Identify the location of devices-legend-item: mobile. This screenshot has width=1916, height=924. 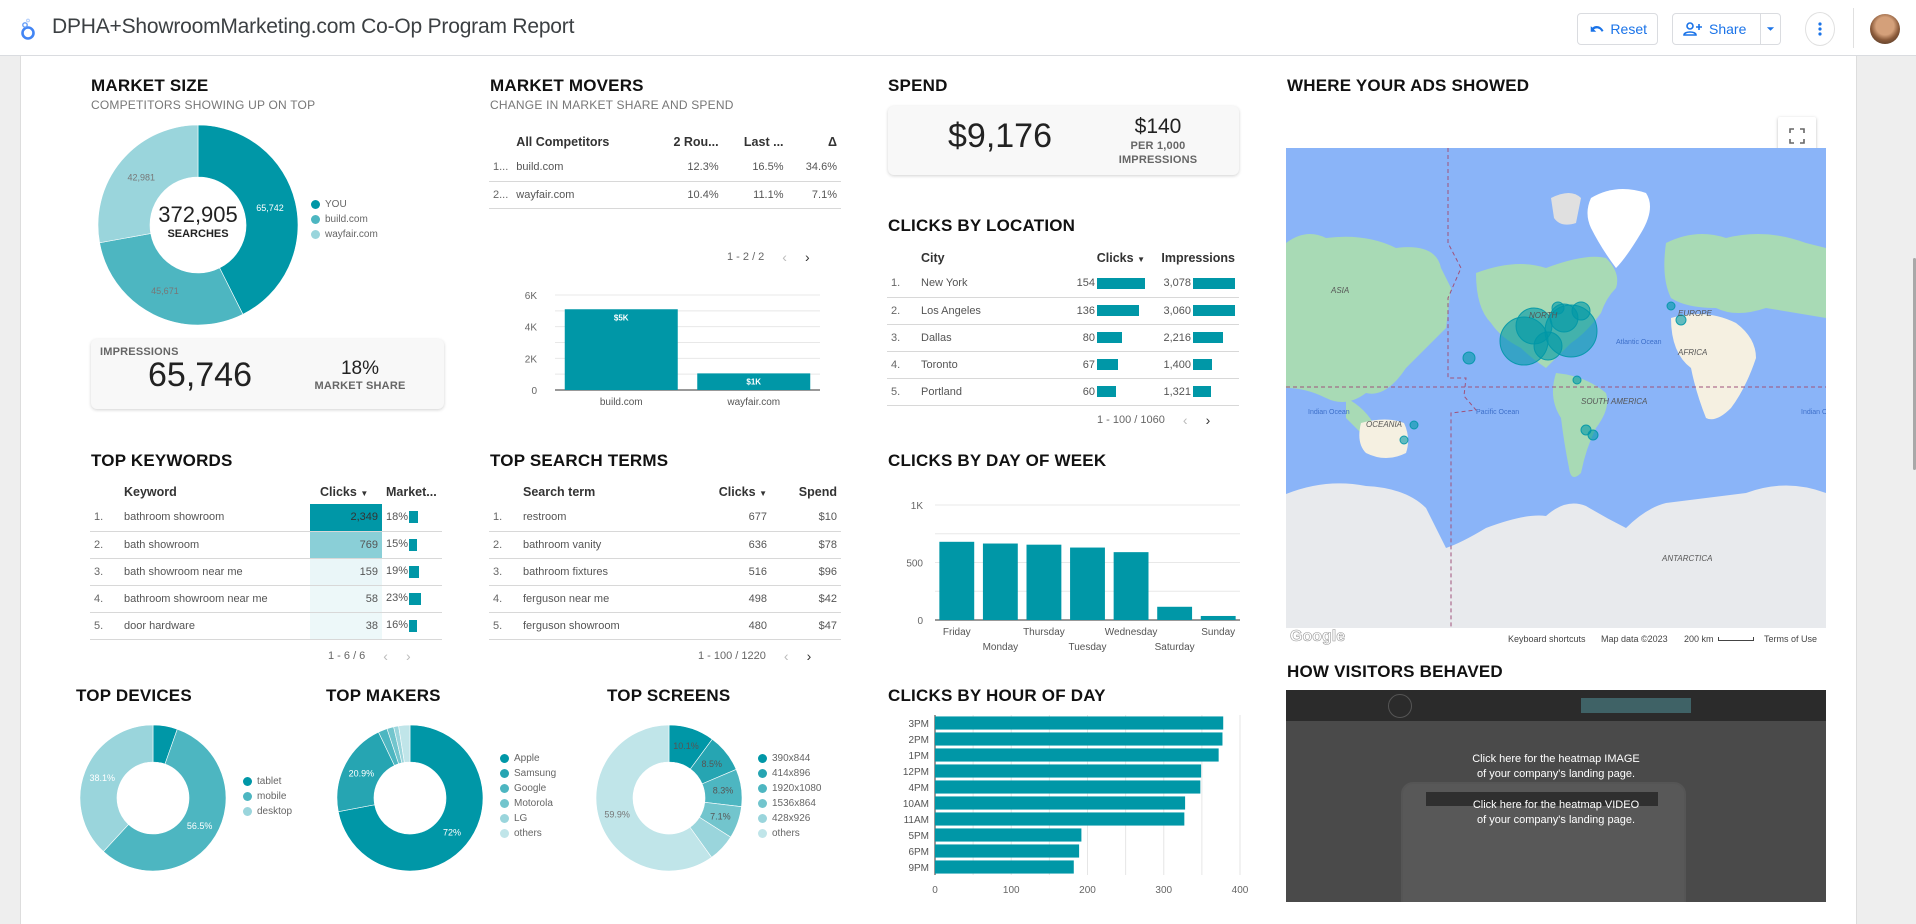
(267, 796).